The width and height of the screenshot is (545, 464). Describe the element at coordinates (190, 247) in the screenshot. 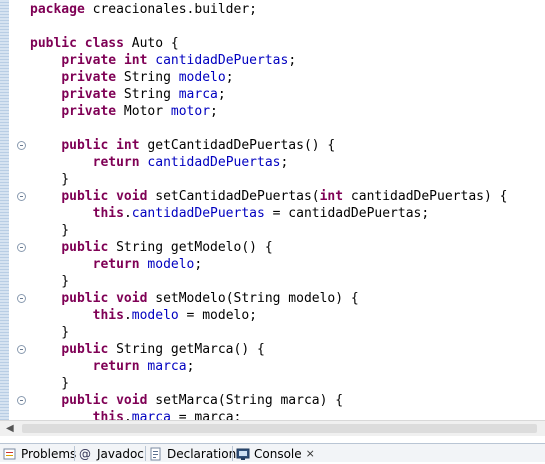

I see `code-token: String getModelo() {` at that location.